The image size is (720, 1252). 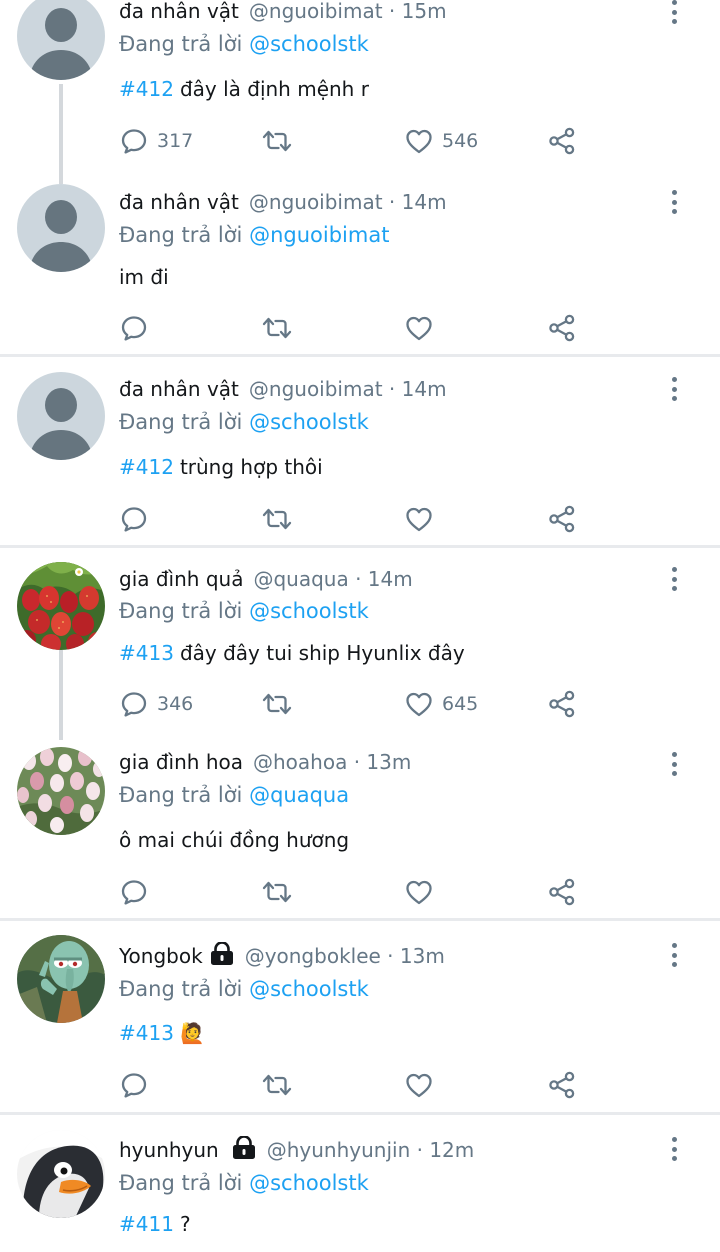 I want to click on user-handle: @quaqua, so click(x=300, y=579).